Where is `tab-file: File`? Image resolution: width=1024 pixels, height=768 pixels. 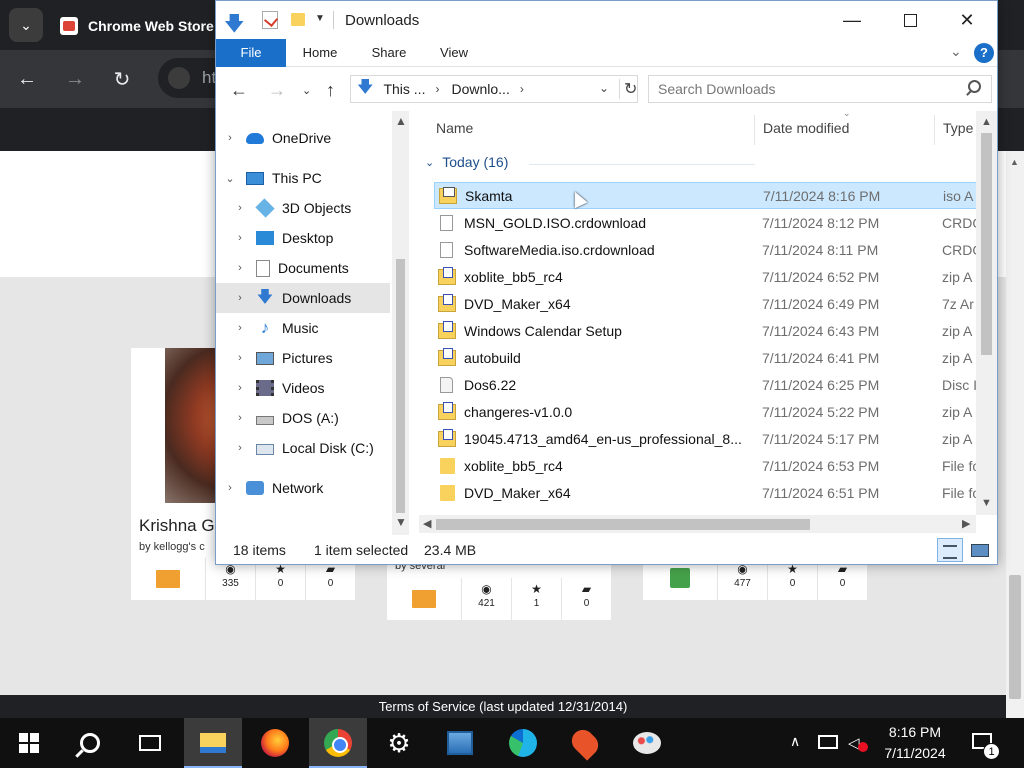
tab-file: File is located at coordinates (251, 53).